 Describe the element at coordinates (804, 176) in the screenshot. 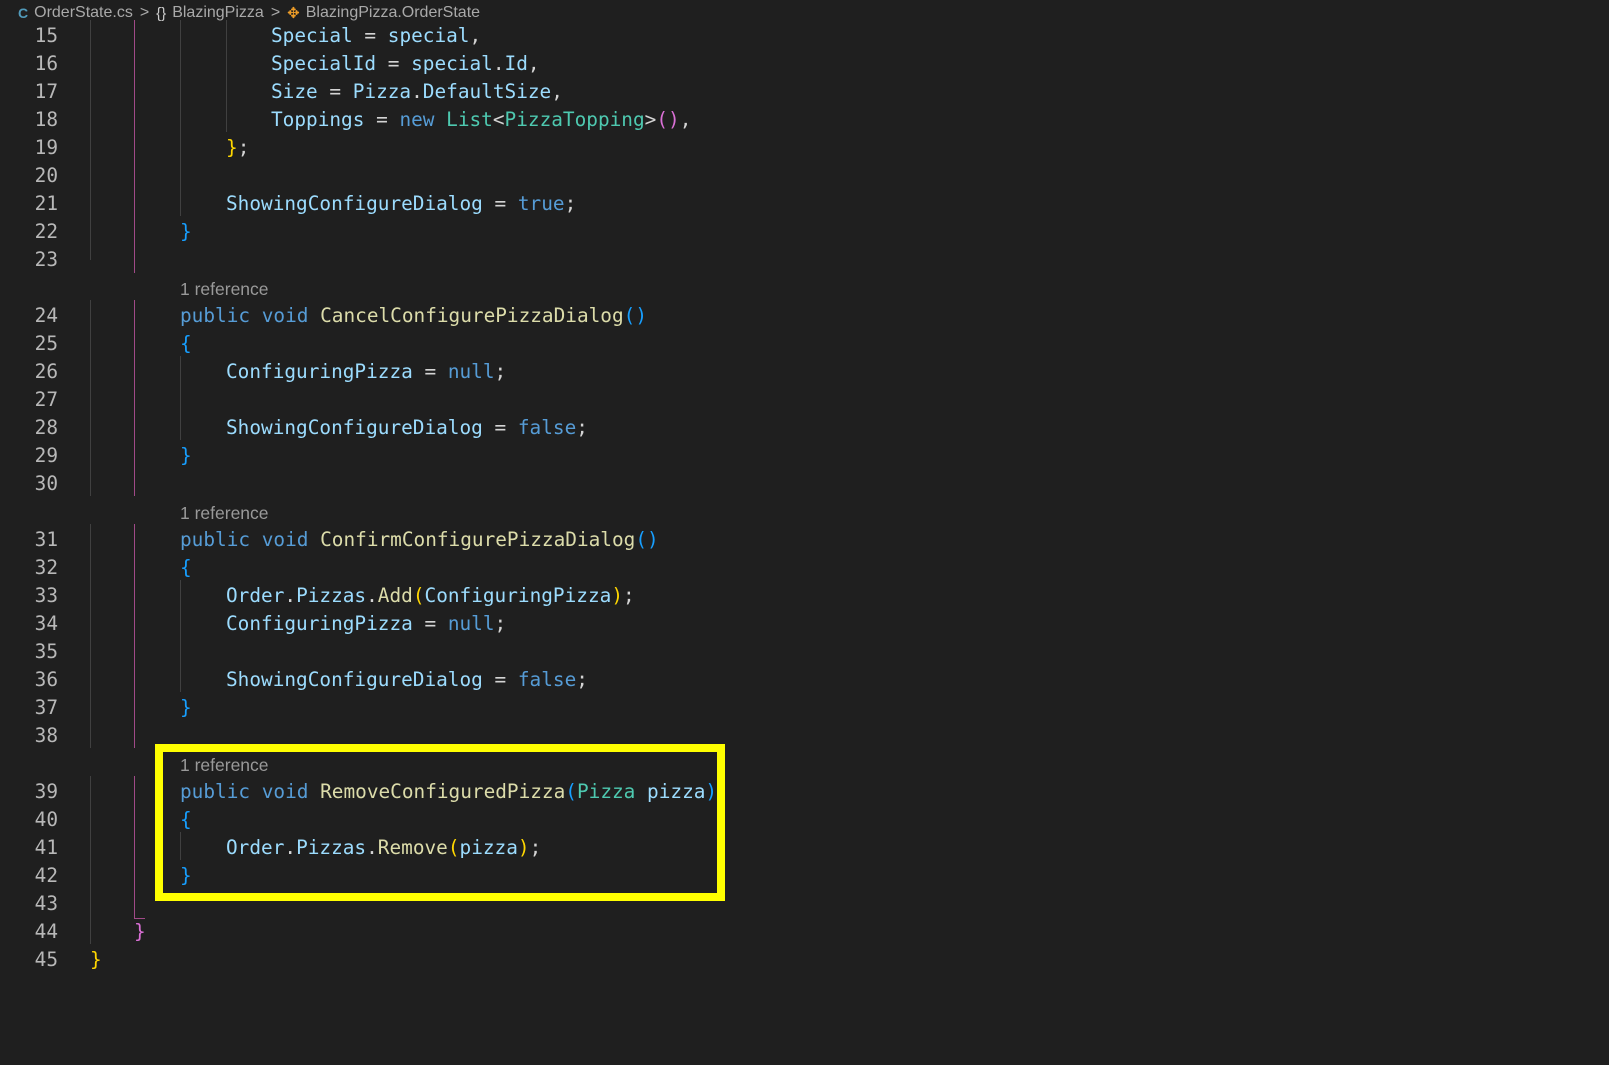

I see `code-line: 20` at that location.